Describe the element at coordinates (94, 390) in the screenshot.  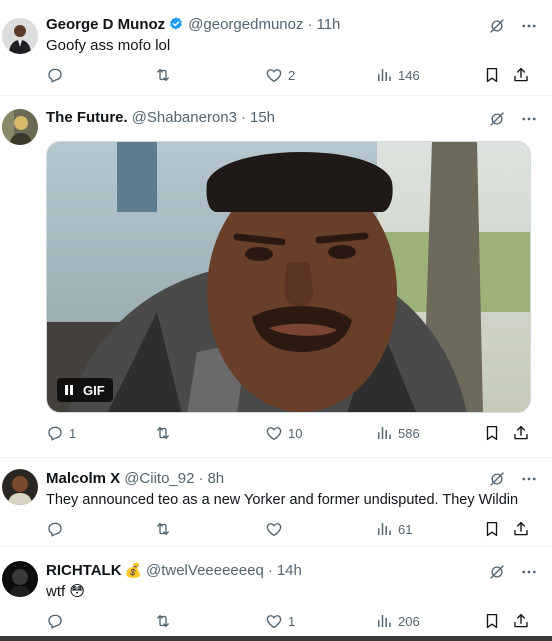
I see `gif-label: GIF` at that location.